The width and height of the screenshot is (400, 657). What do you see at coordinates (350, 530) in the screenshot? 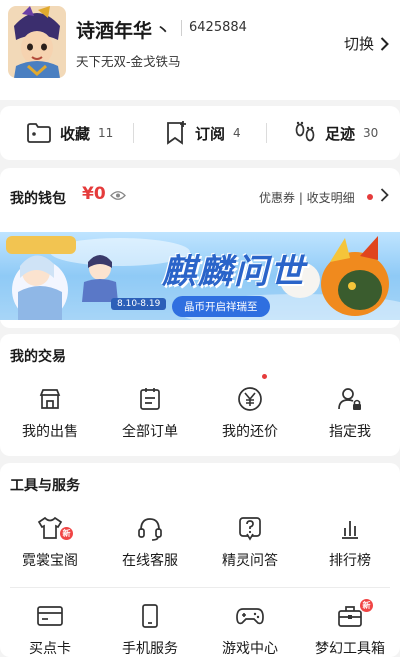
I see `bar-chart-icon` at bounding box center [350, 530].